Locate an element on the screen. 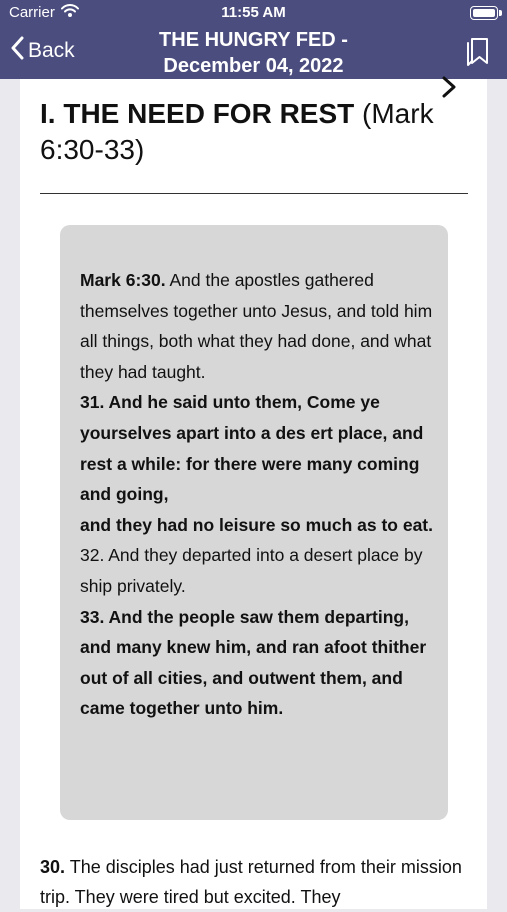 This screenshot has width=507, height=912. next-button is located at coordinates (449, 89).